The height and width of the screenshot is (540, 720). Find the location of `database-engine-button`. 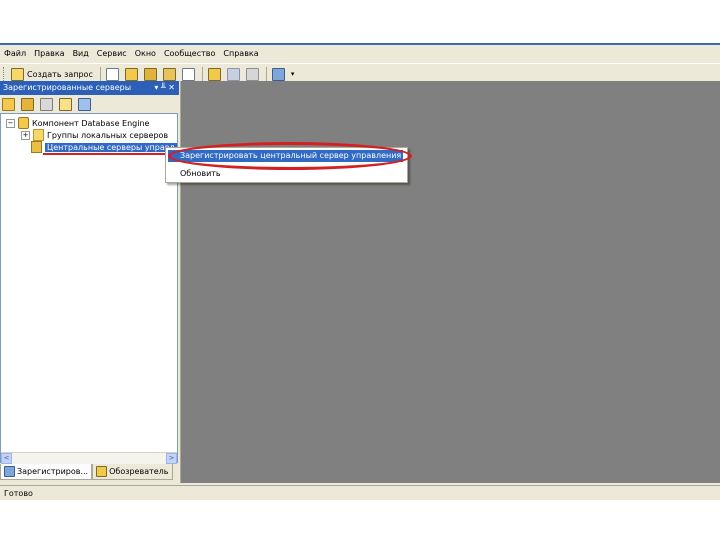

database-engine-button is located at coordinates (8, 104).